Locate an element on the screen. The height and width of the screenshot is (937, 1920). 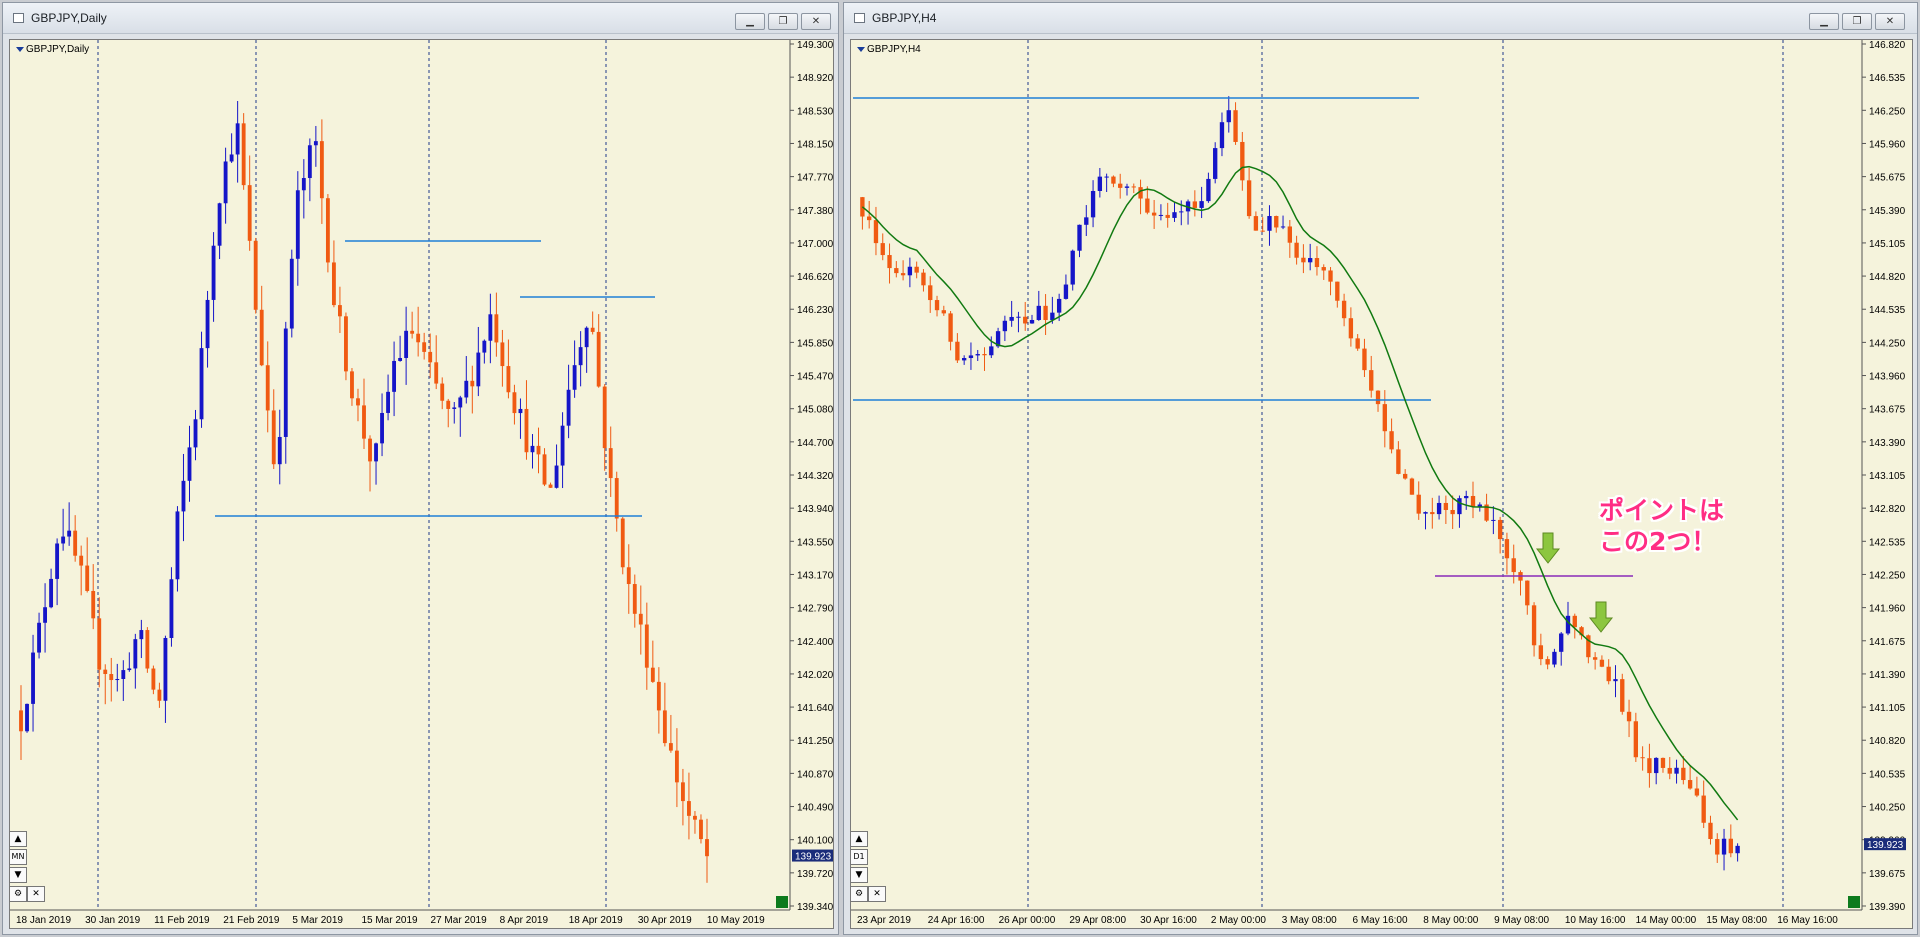
price-label: 140.490 is located at coordinates (815, 808).